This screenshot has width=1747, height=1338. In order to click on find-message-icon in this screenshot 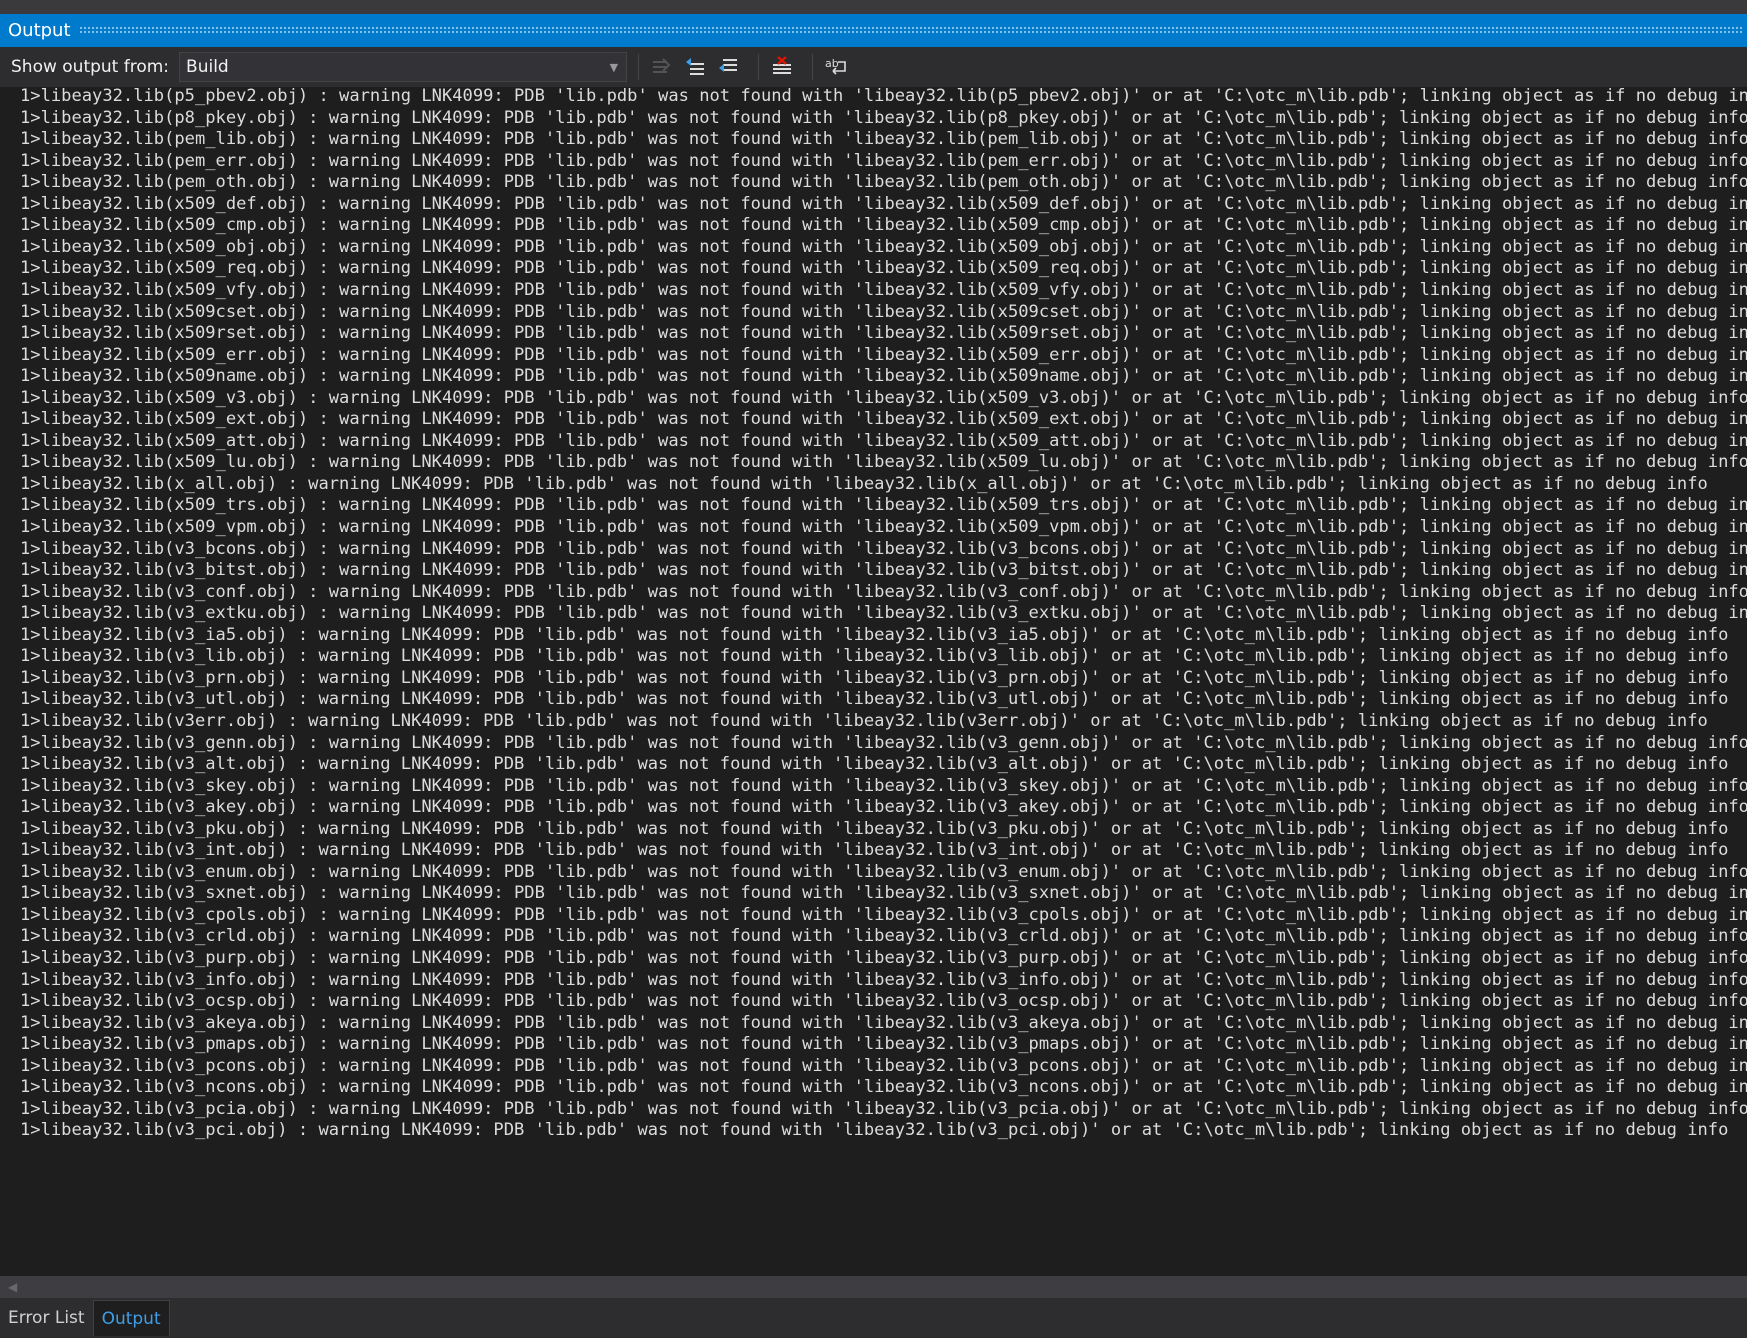, I will do `click(662, 65)`.